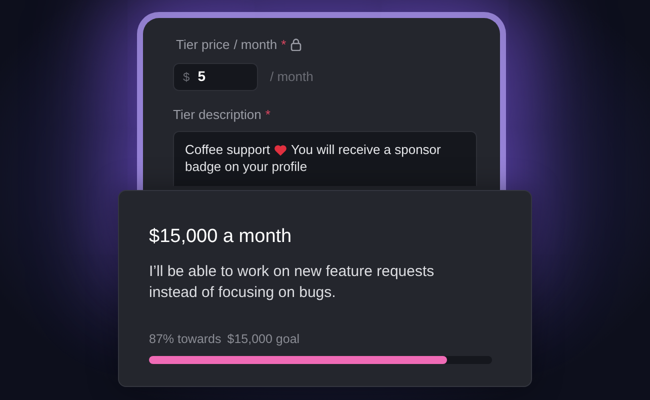  Describe the element at coordinates (203, 45) in the screenshot. I see `field-label: Tier price` at that location.